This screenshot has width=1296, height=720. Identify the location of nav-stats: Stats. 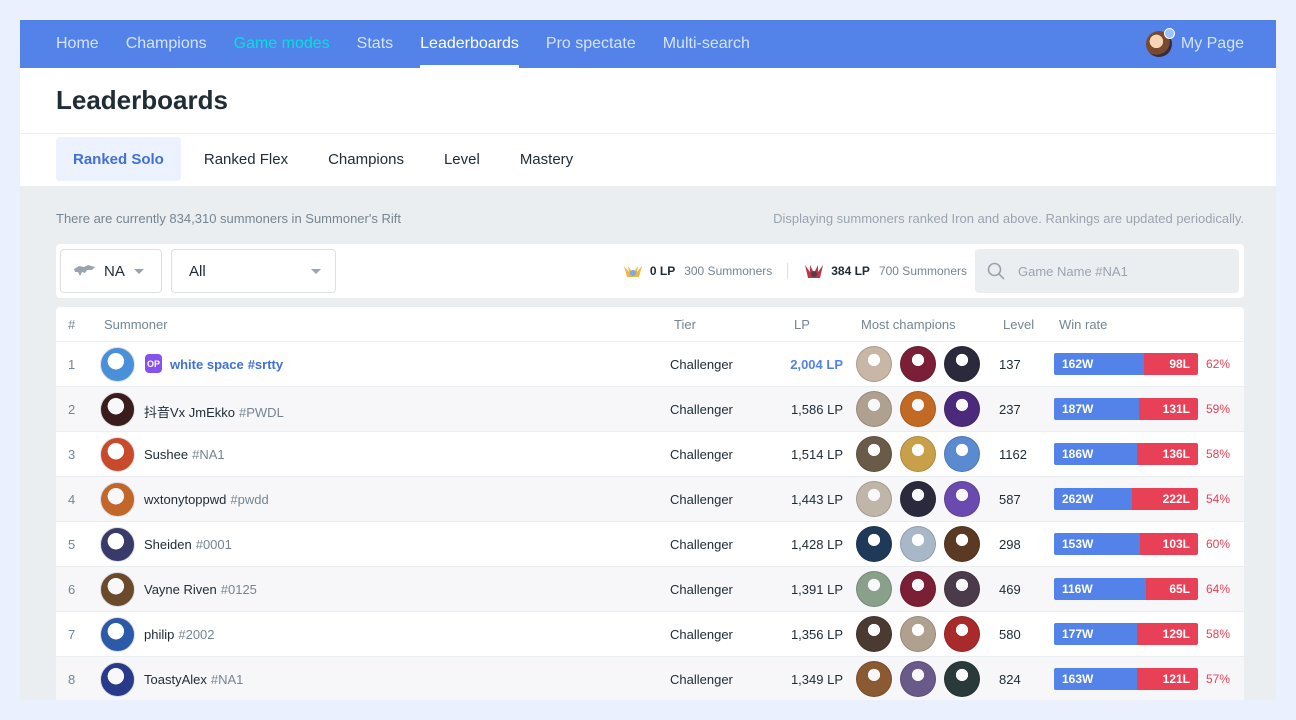
(375, 44).